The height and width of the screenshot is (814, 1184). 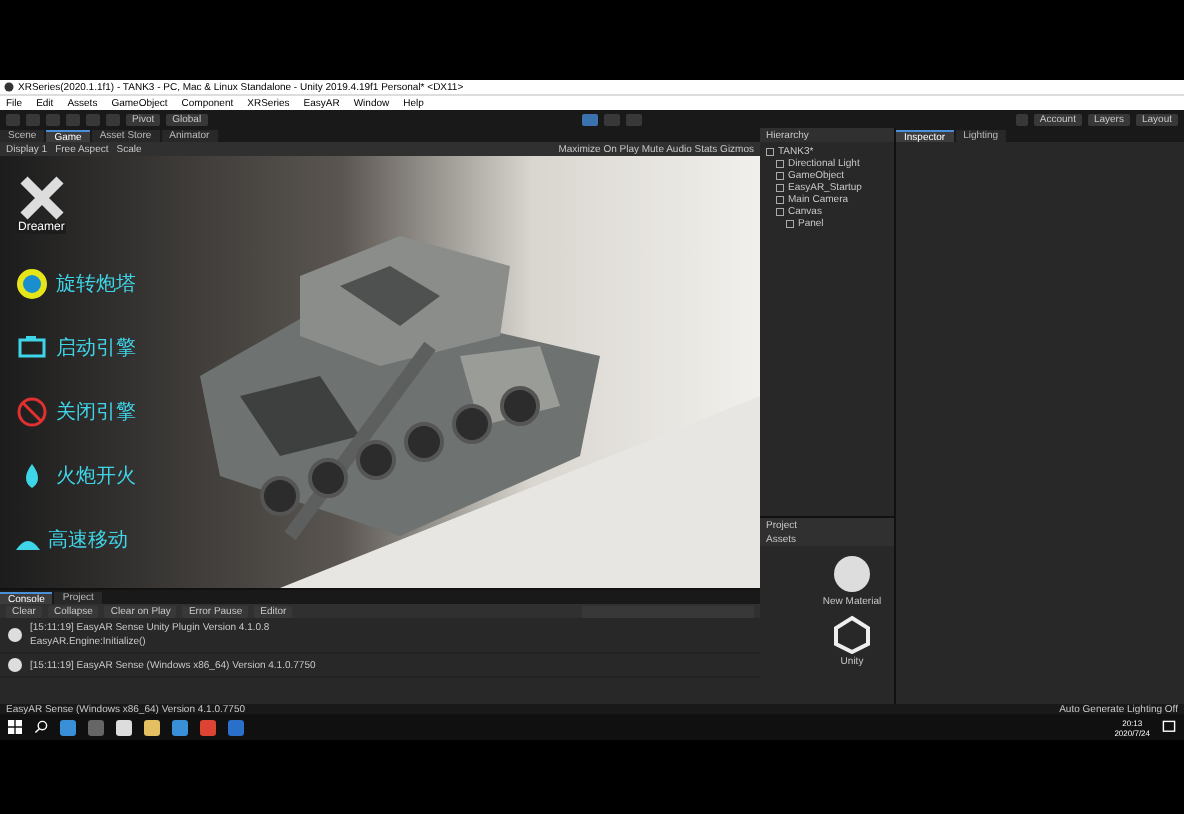 What do you see at coordinates (88, 540) in the screenshot?
I see `action-label: 高速移动` at bounding box center [88, 540].